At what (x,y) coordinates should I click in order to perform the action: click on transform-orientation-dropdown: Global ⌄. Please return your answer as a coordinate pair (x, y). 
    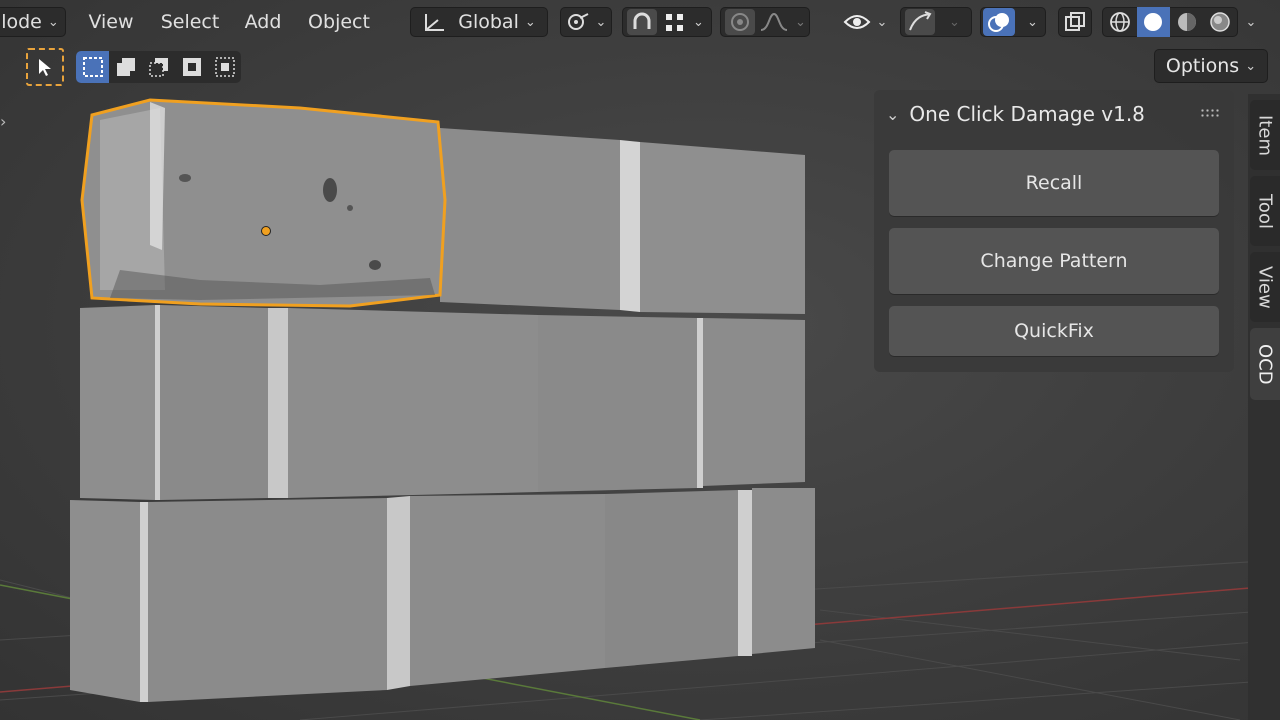
    Looking at the image, I should click on (479, 22).